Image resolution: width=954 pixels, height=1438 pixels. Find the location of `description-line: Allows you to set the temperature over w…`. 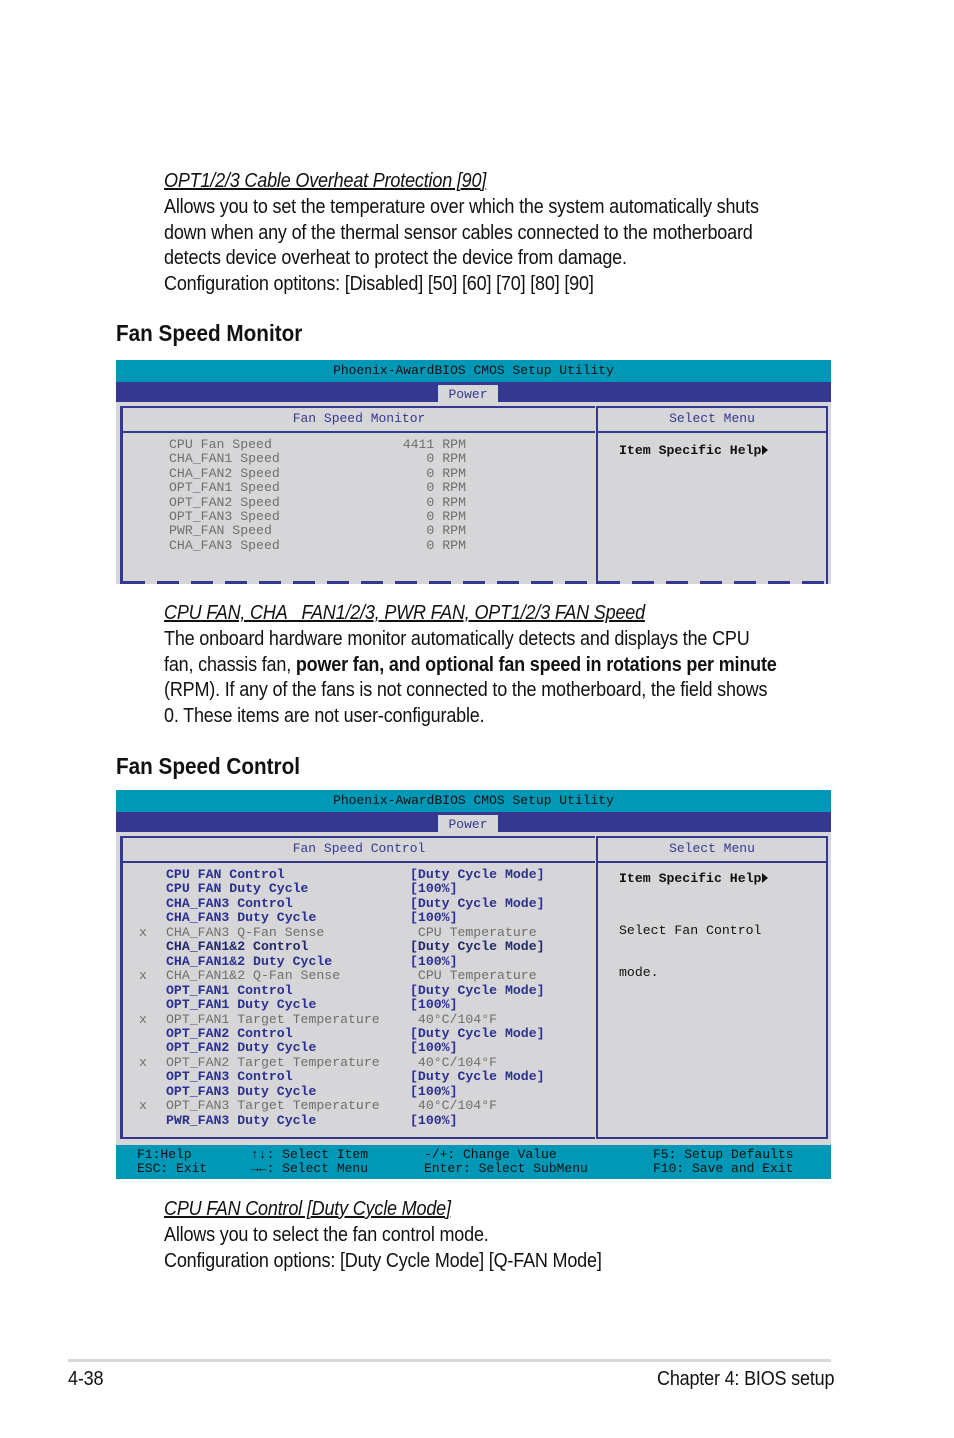

description-line: Allows you to set the temperature over w… is located at coordinates (461, 206).